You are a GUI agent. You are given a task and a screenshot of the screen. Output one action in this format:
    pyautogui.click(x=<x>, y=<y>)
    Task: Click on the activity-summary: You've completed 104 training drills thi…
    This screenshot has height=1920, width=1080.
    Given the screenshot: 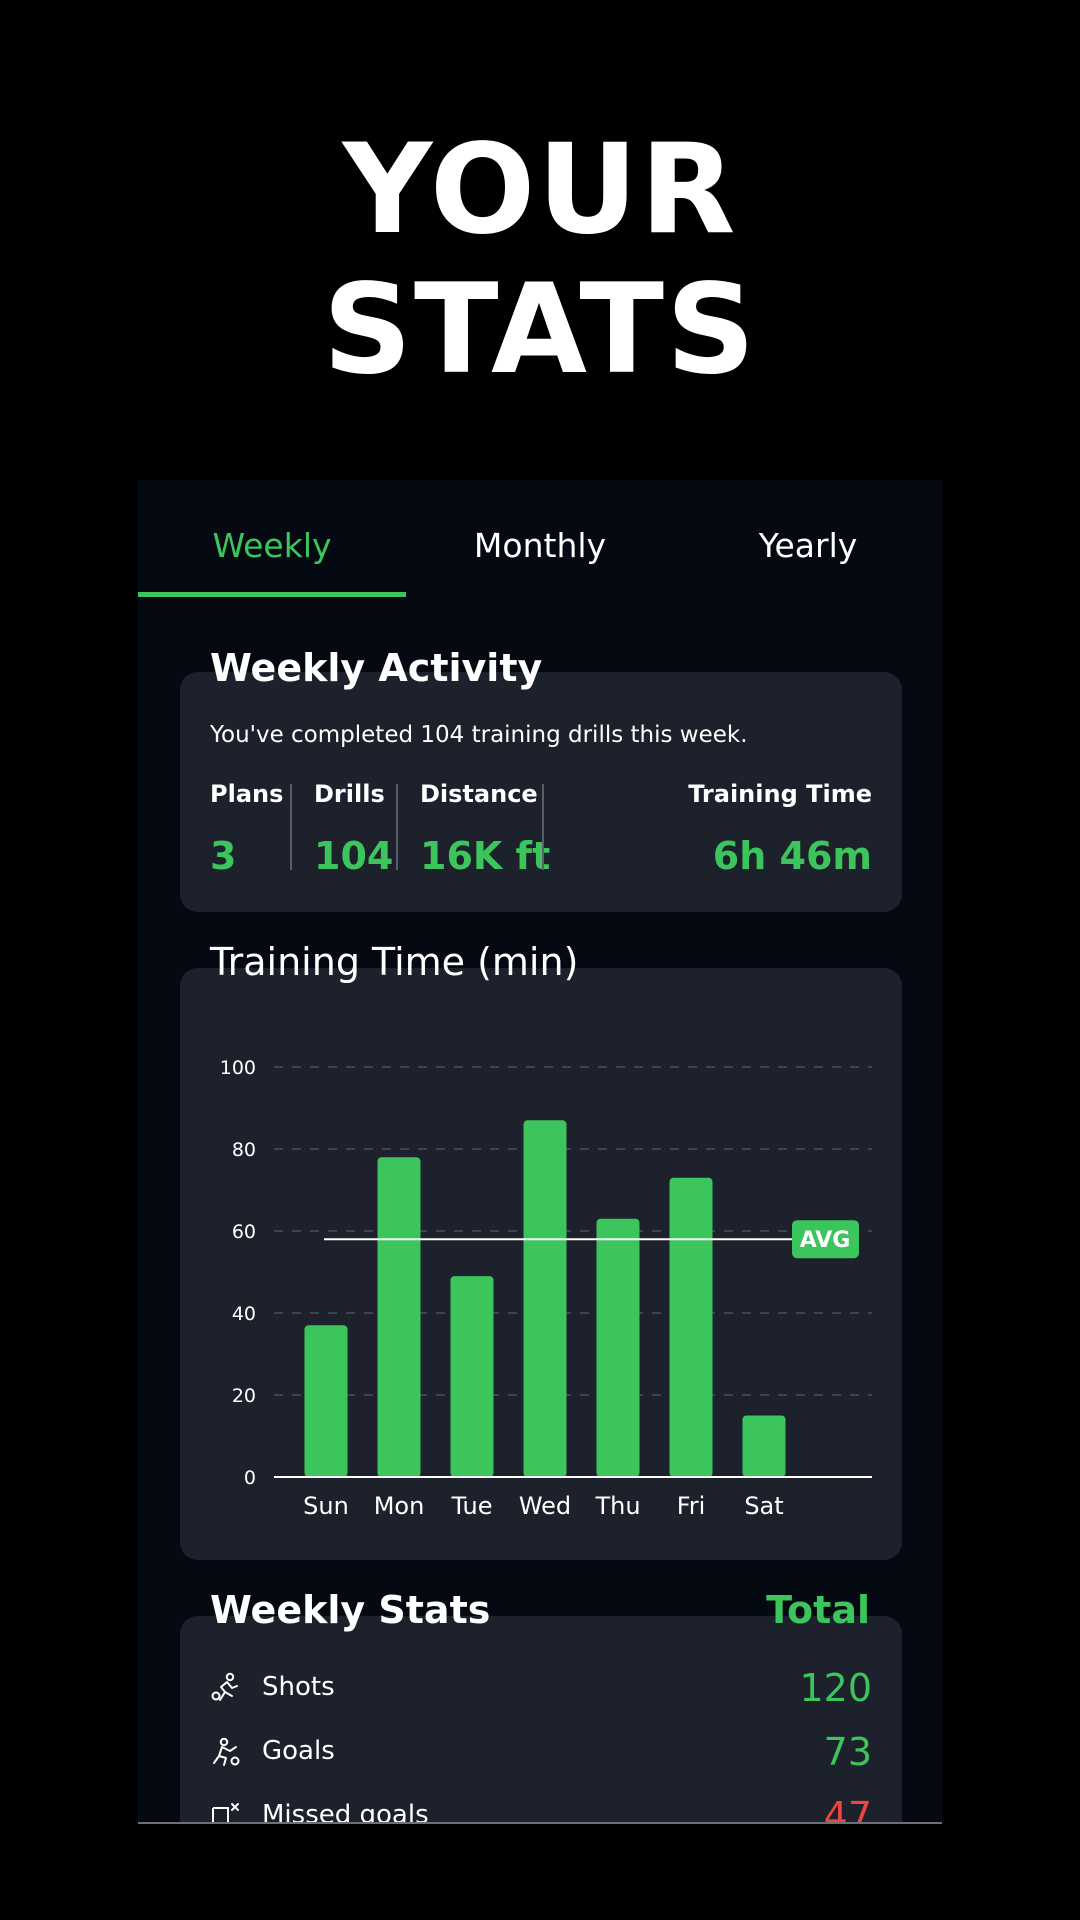 What is the action you would take?
    pyautogui.click(x=479, y=735)
    